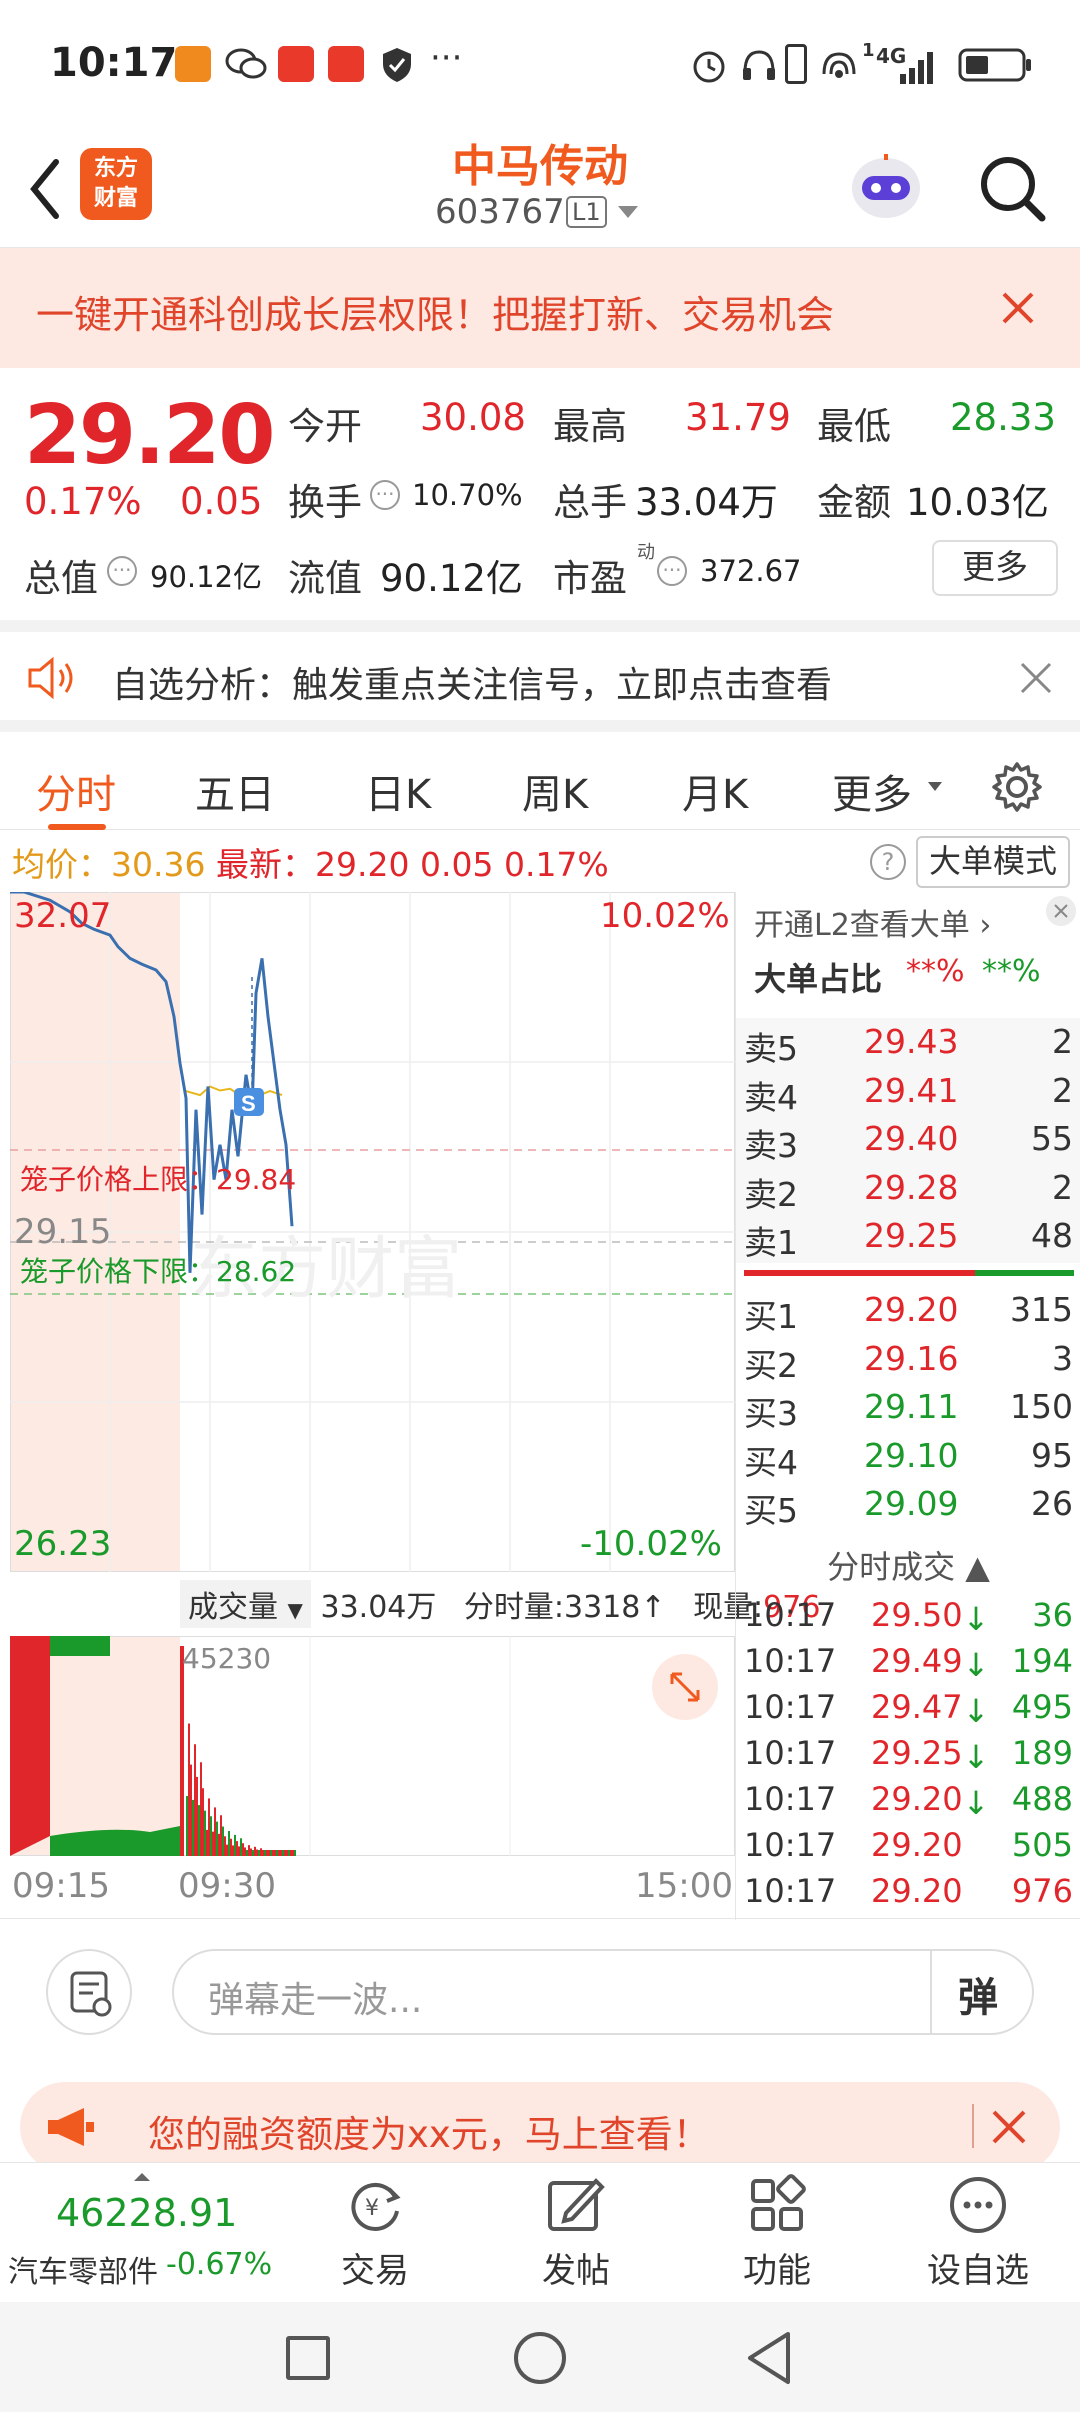  I want to click on trade-price: 29.50 ↓, so click(930, 1617).